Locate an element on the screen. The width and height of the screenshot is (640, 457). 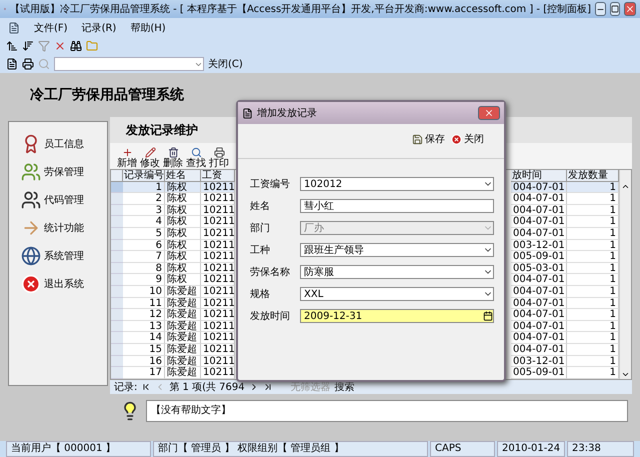
table-cell: 2 is located at coordinates (144, 199).